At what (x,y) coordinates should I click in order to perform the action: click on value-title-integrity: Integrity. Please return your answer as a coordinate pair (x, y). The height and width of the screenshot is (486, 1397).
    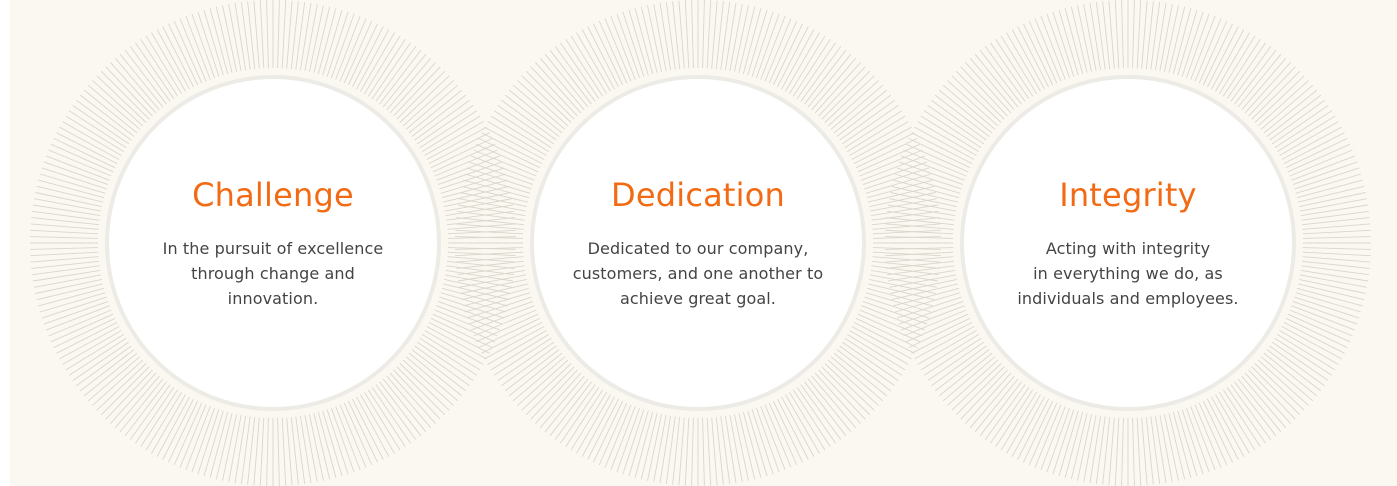
    Looking at the image, I should click on (1128, 194).